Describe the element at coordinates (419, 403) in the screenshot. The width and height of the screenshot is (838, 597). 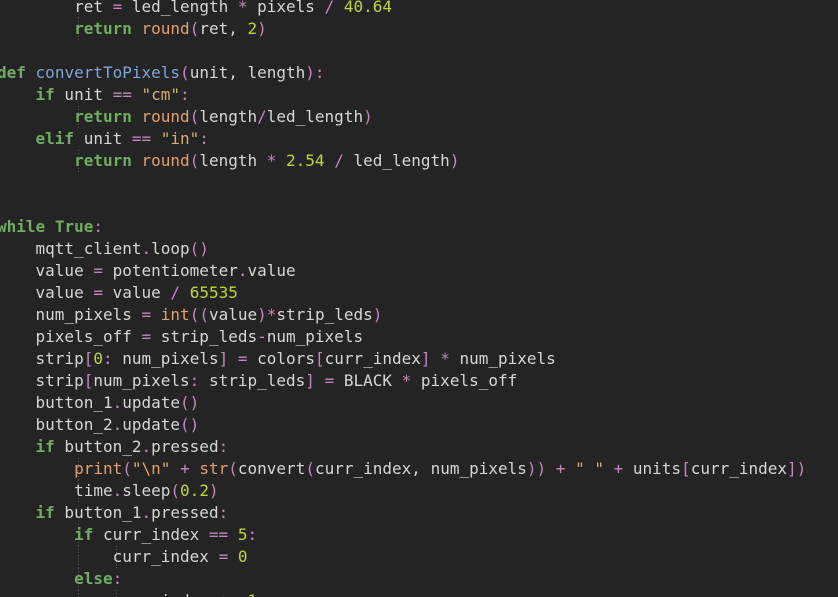
I see `code-line: button_1.update()` at that location.